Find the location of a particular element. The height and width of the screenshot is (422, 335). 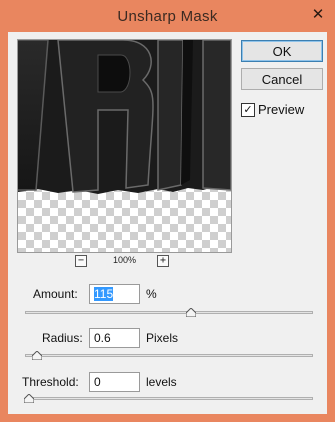

amount-value: 115 is located at coordinates (104, 294).